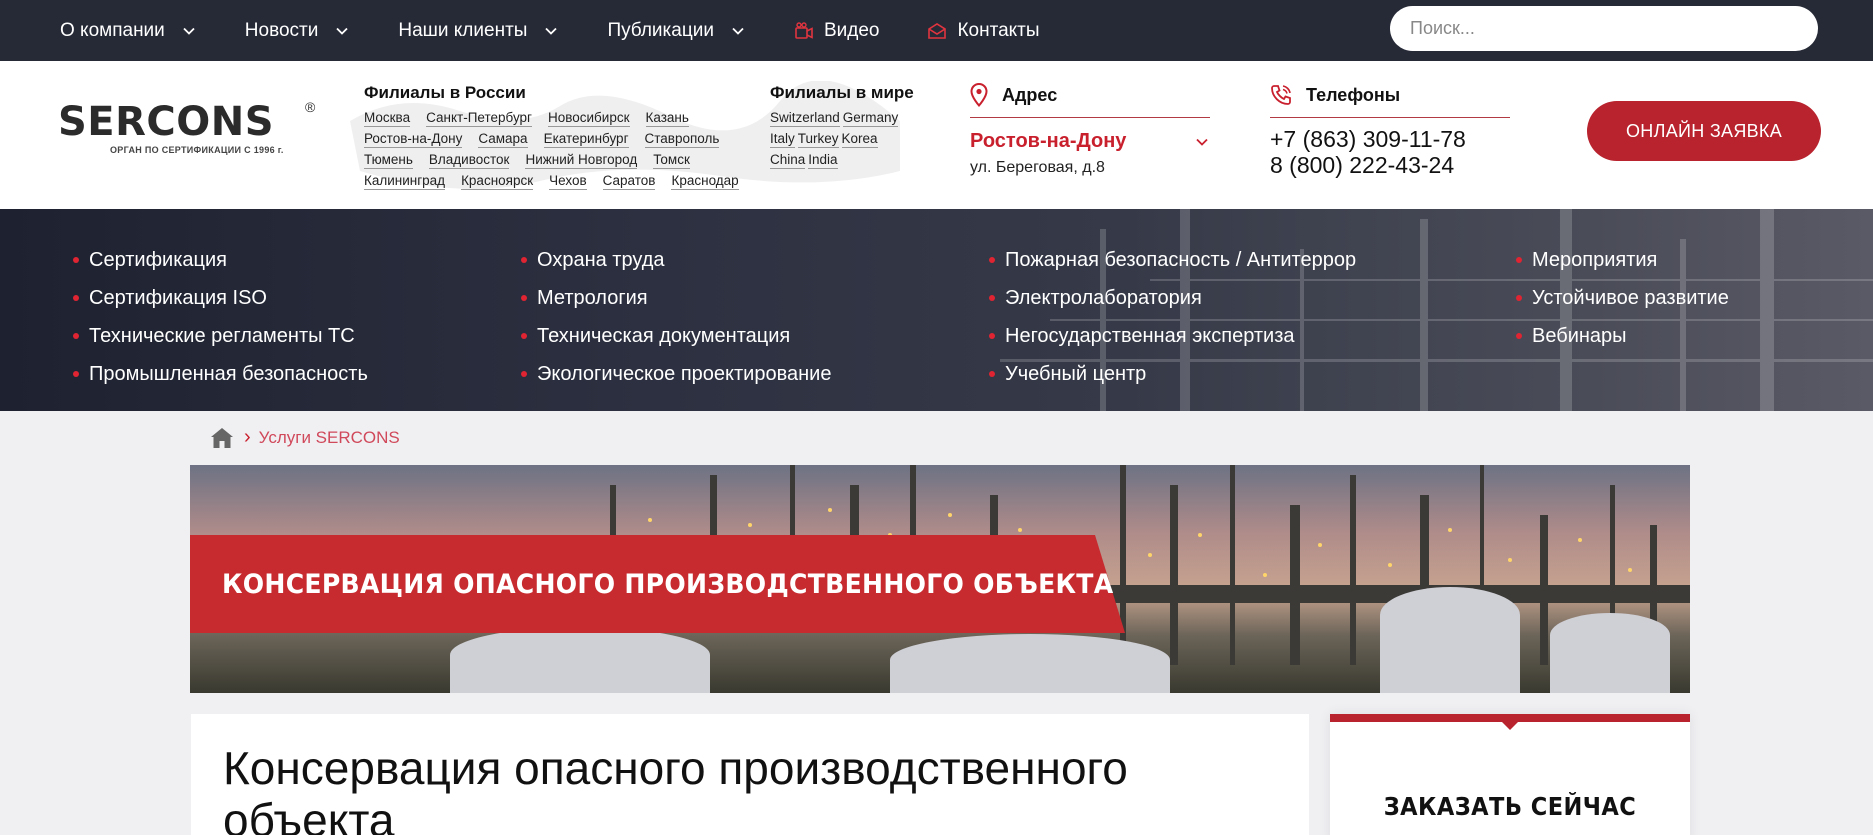  I want to click on online-request-button: ОНЛАЙН ЗАЯВКА, so click(1704, 131).